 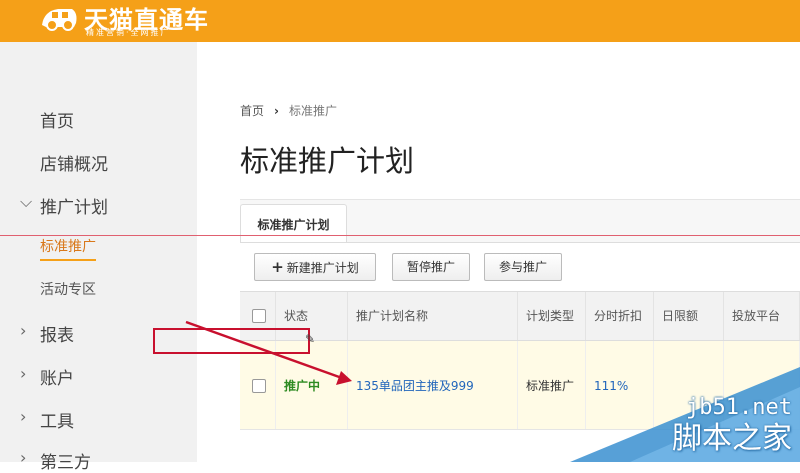 I want to click on watermark-name: 脚本之家, so click(x=732, y=438).